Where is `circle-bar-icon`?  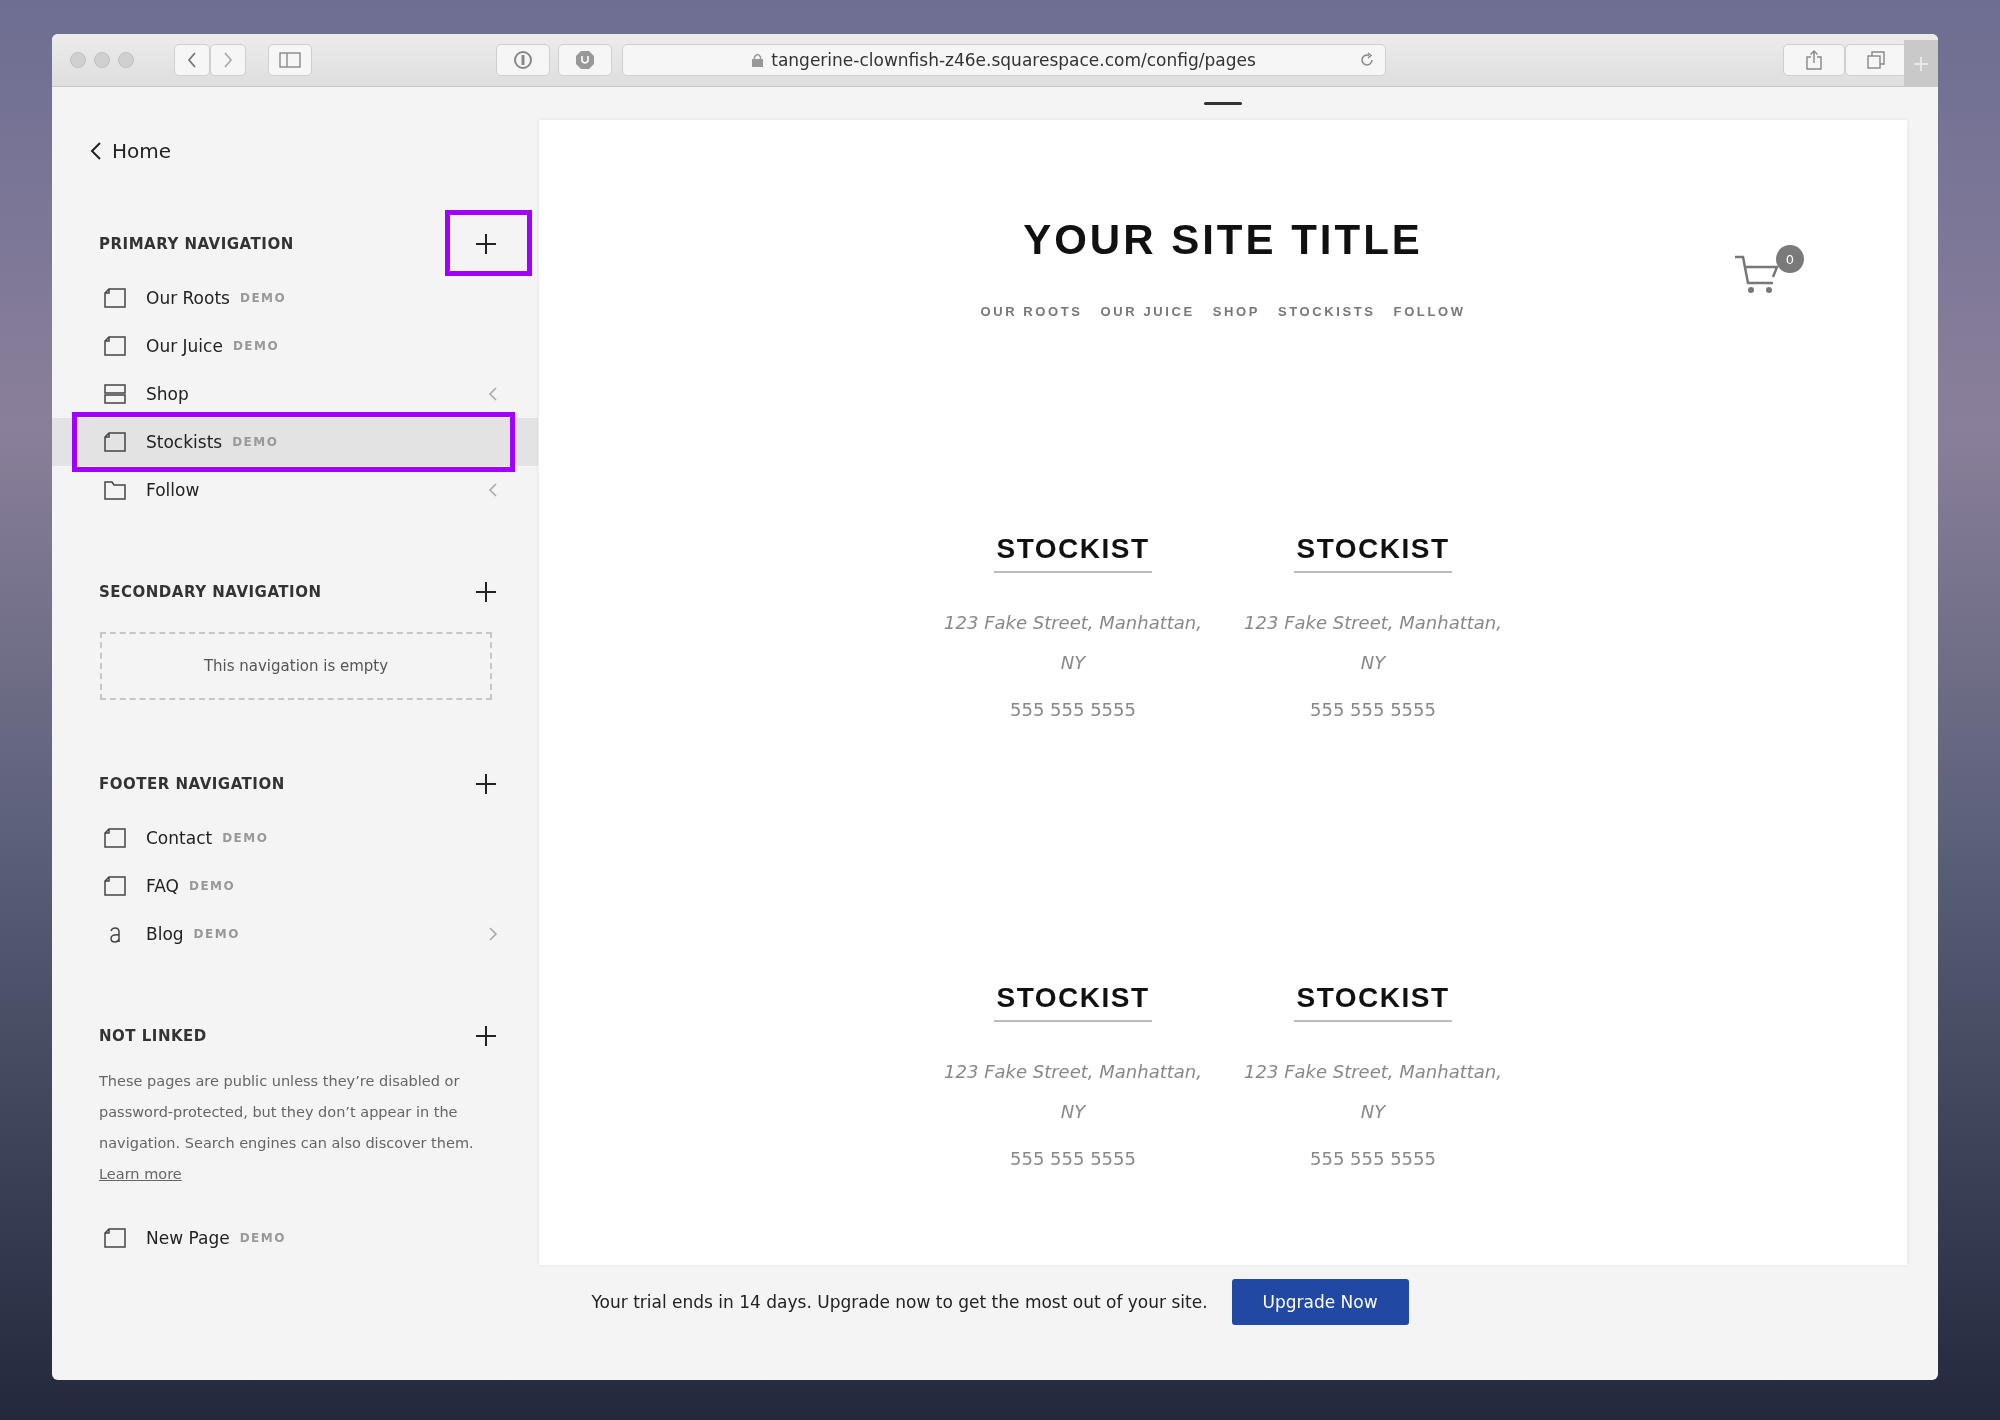 circle-bar-icon is located at coordinates (523, 60).